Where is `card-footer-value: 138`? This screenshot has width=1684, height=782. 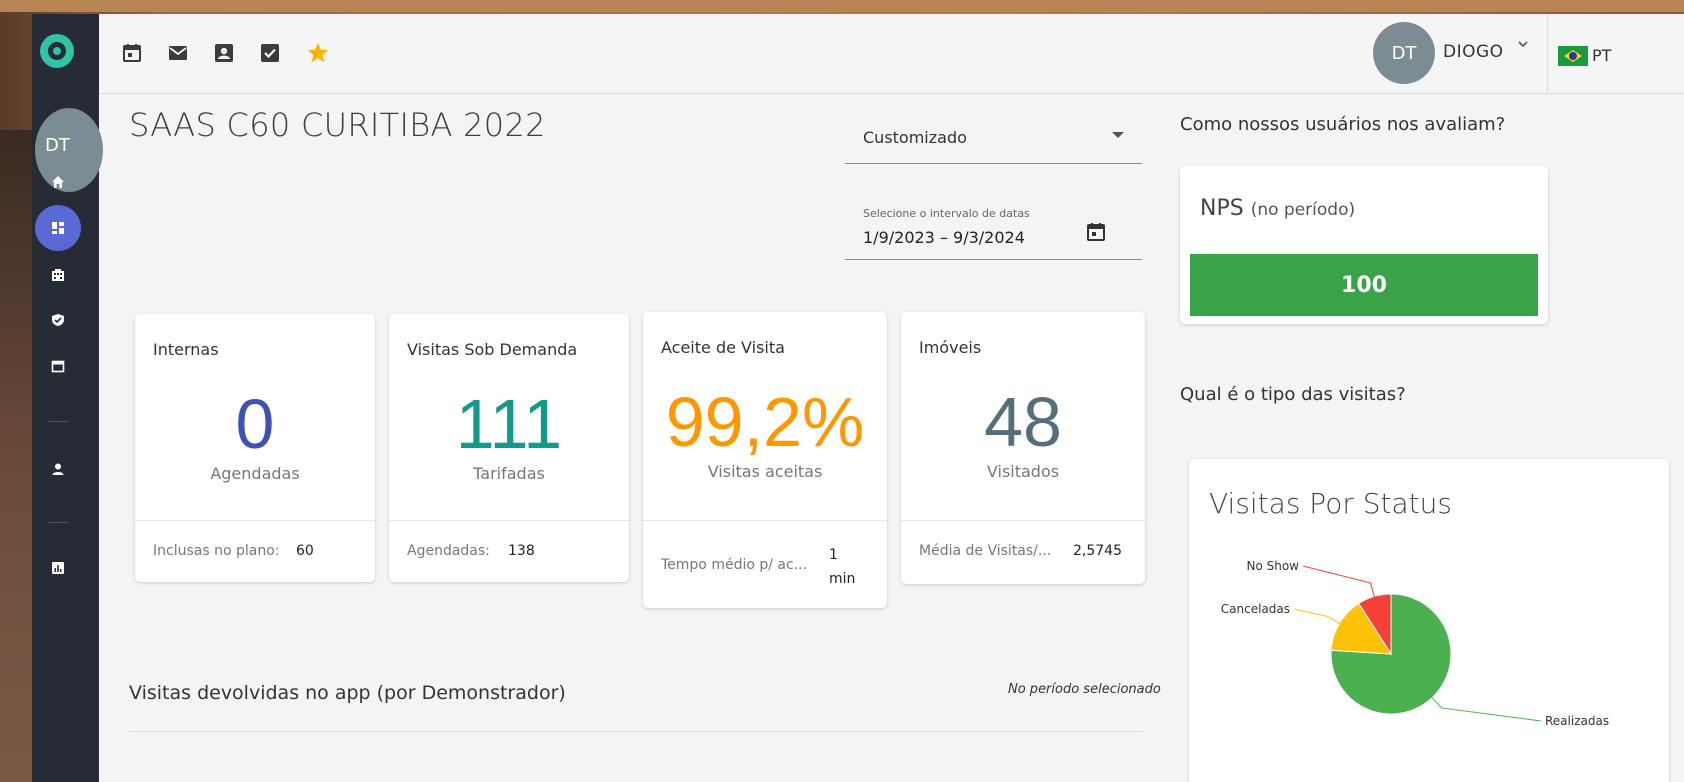 card-footer-value: 138 is located at coordinates (521, 551).